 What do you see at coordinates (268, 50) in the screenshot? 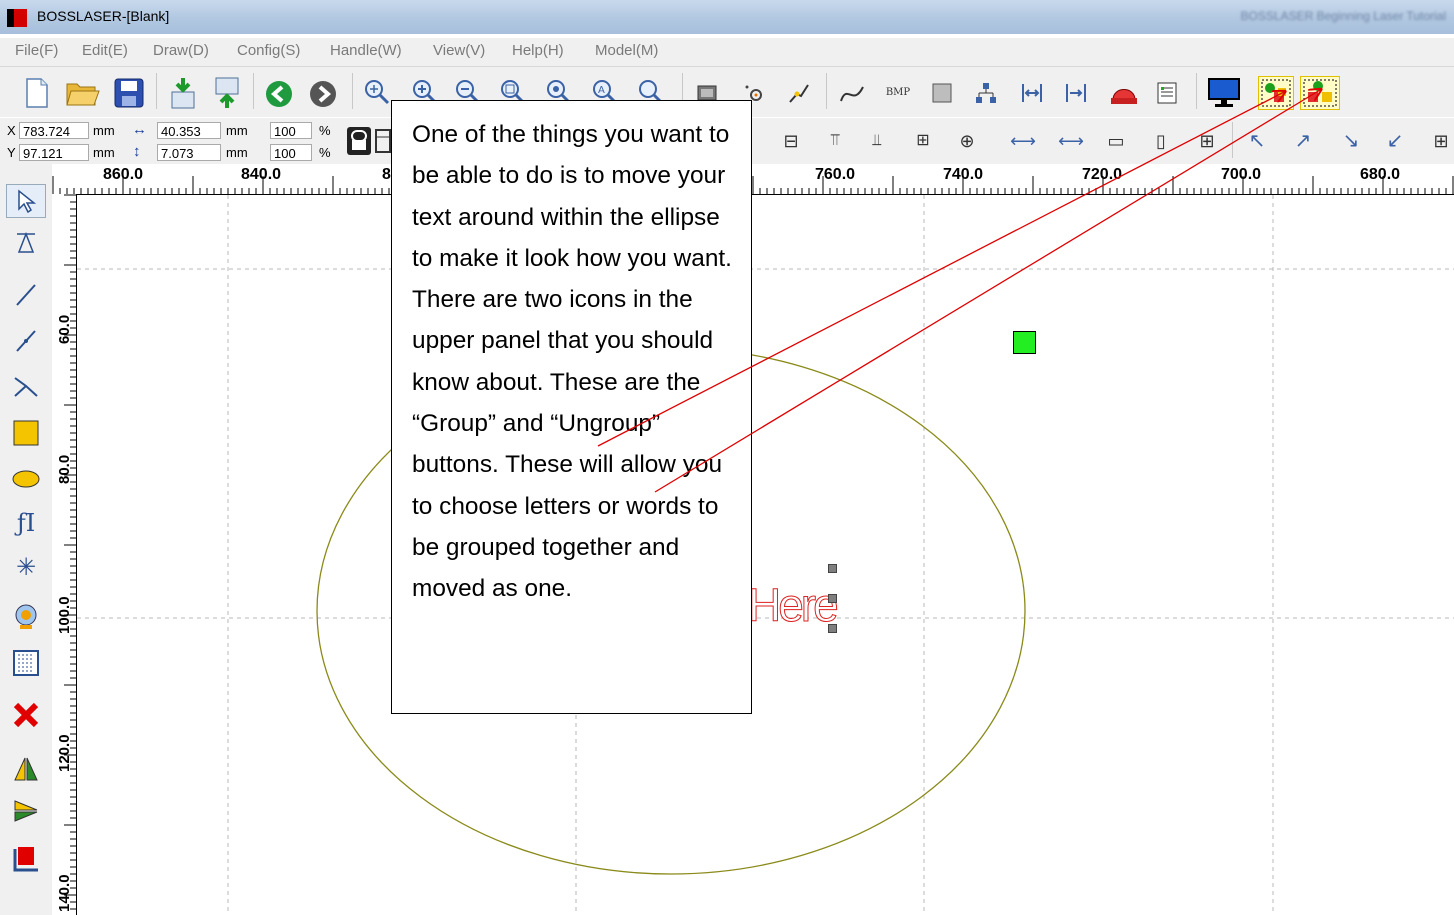
I see `menu-config: Config(S)` at bounding box center [268, 50].